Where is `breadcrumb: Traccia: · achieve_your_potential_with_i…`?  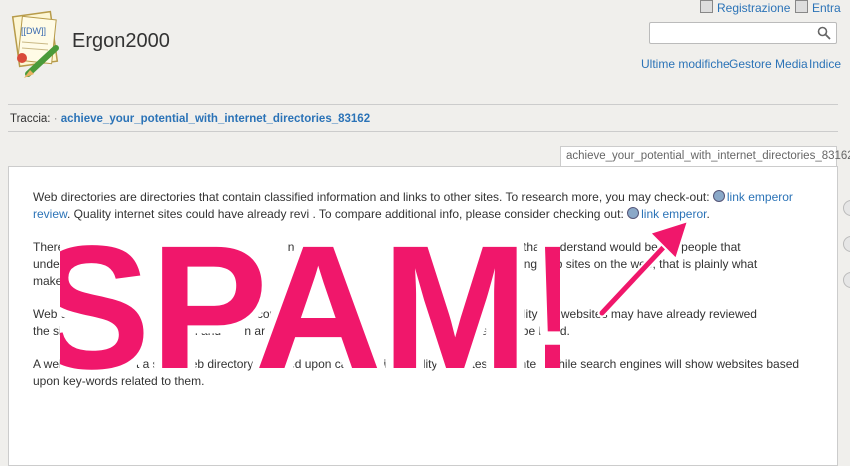 breadcrumb: Traccia: · achieve_your_potential_with_i… is located at coordinates (190, 119).